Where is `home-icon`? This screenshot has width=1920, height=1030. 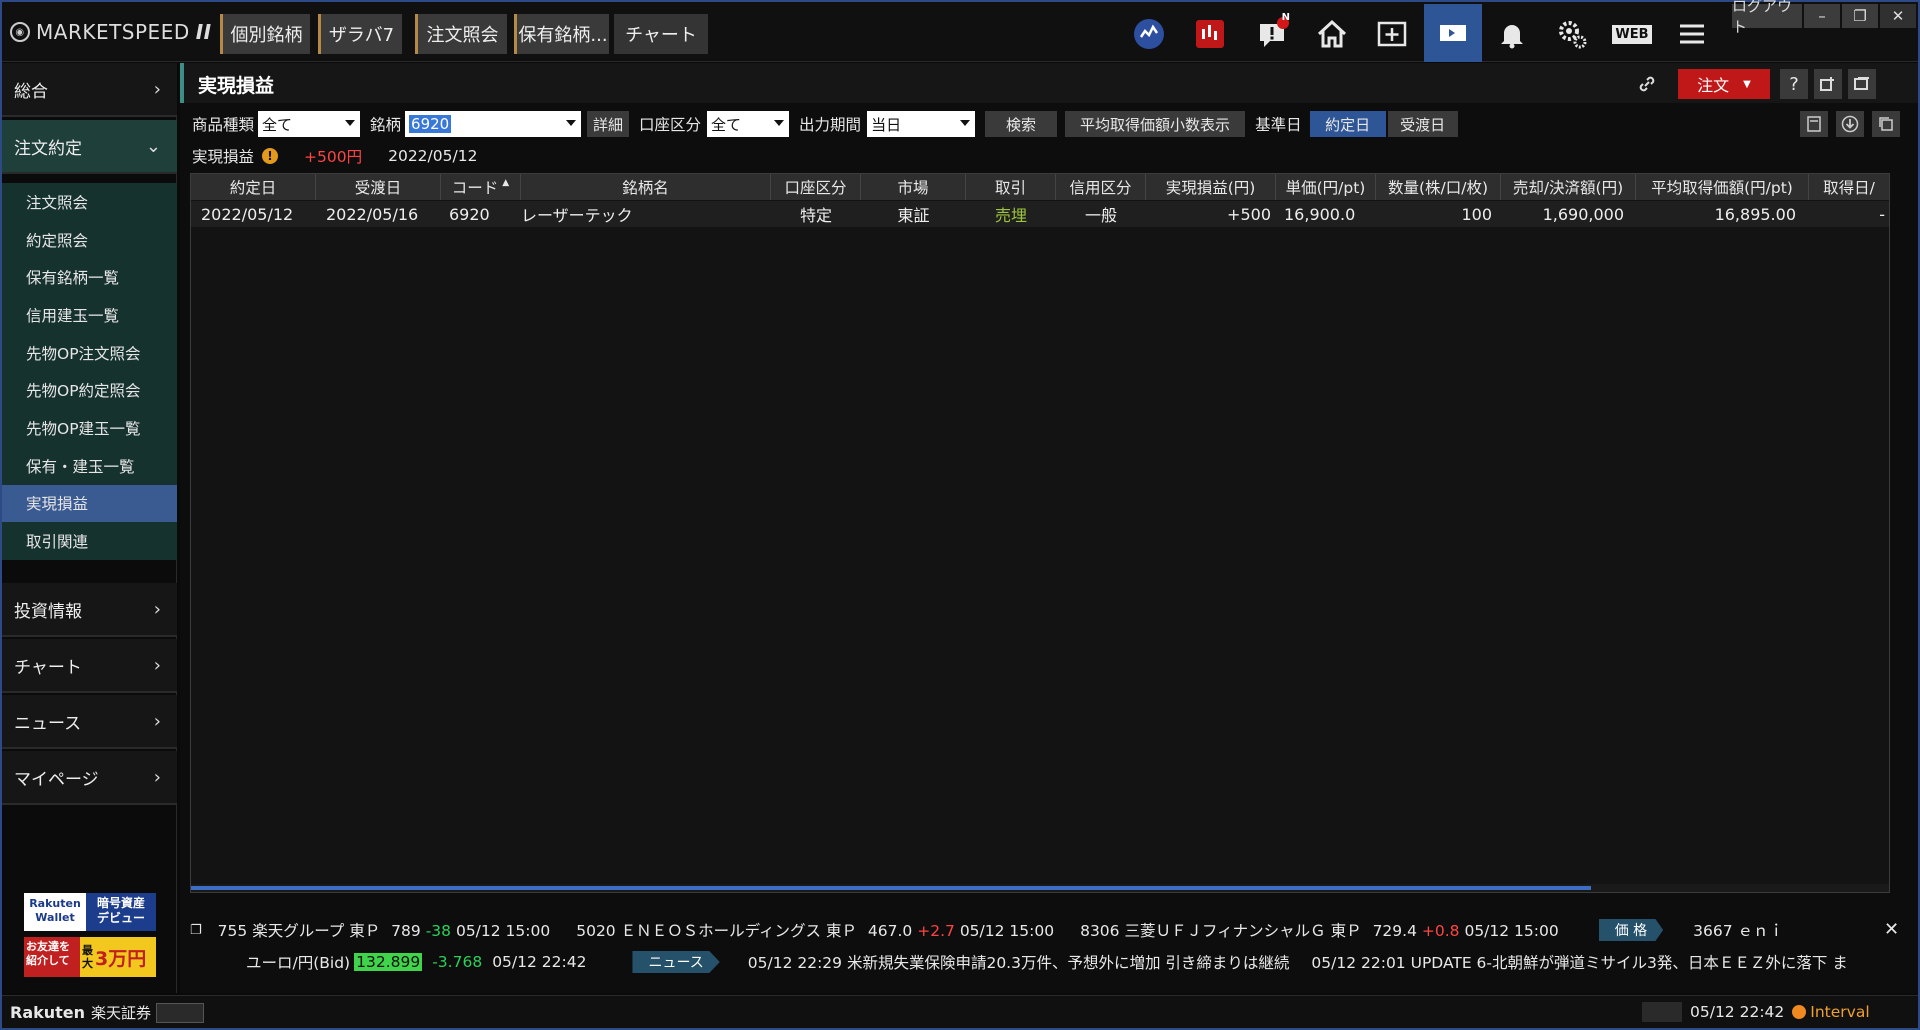
home-icon is located at coordinates (1332, 34).